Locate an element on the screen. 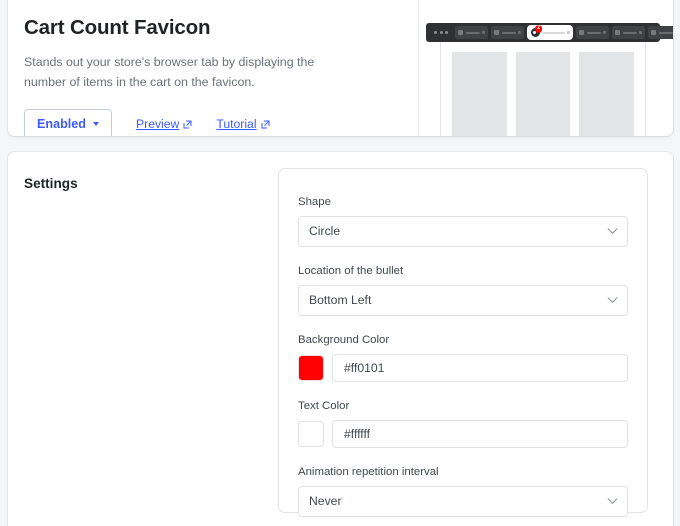 This screenshot has width=680, height=526. bullet-location-select-value: Bottom Left is located at coordinates (340, 300).